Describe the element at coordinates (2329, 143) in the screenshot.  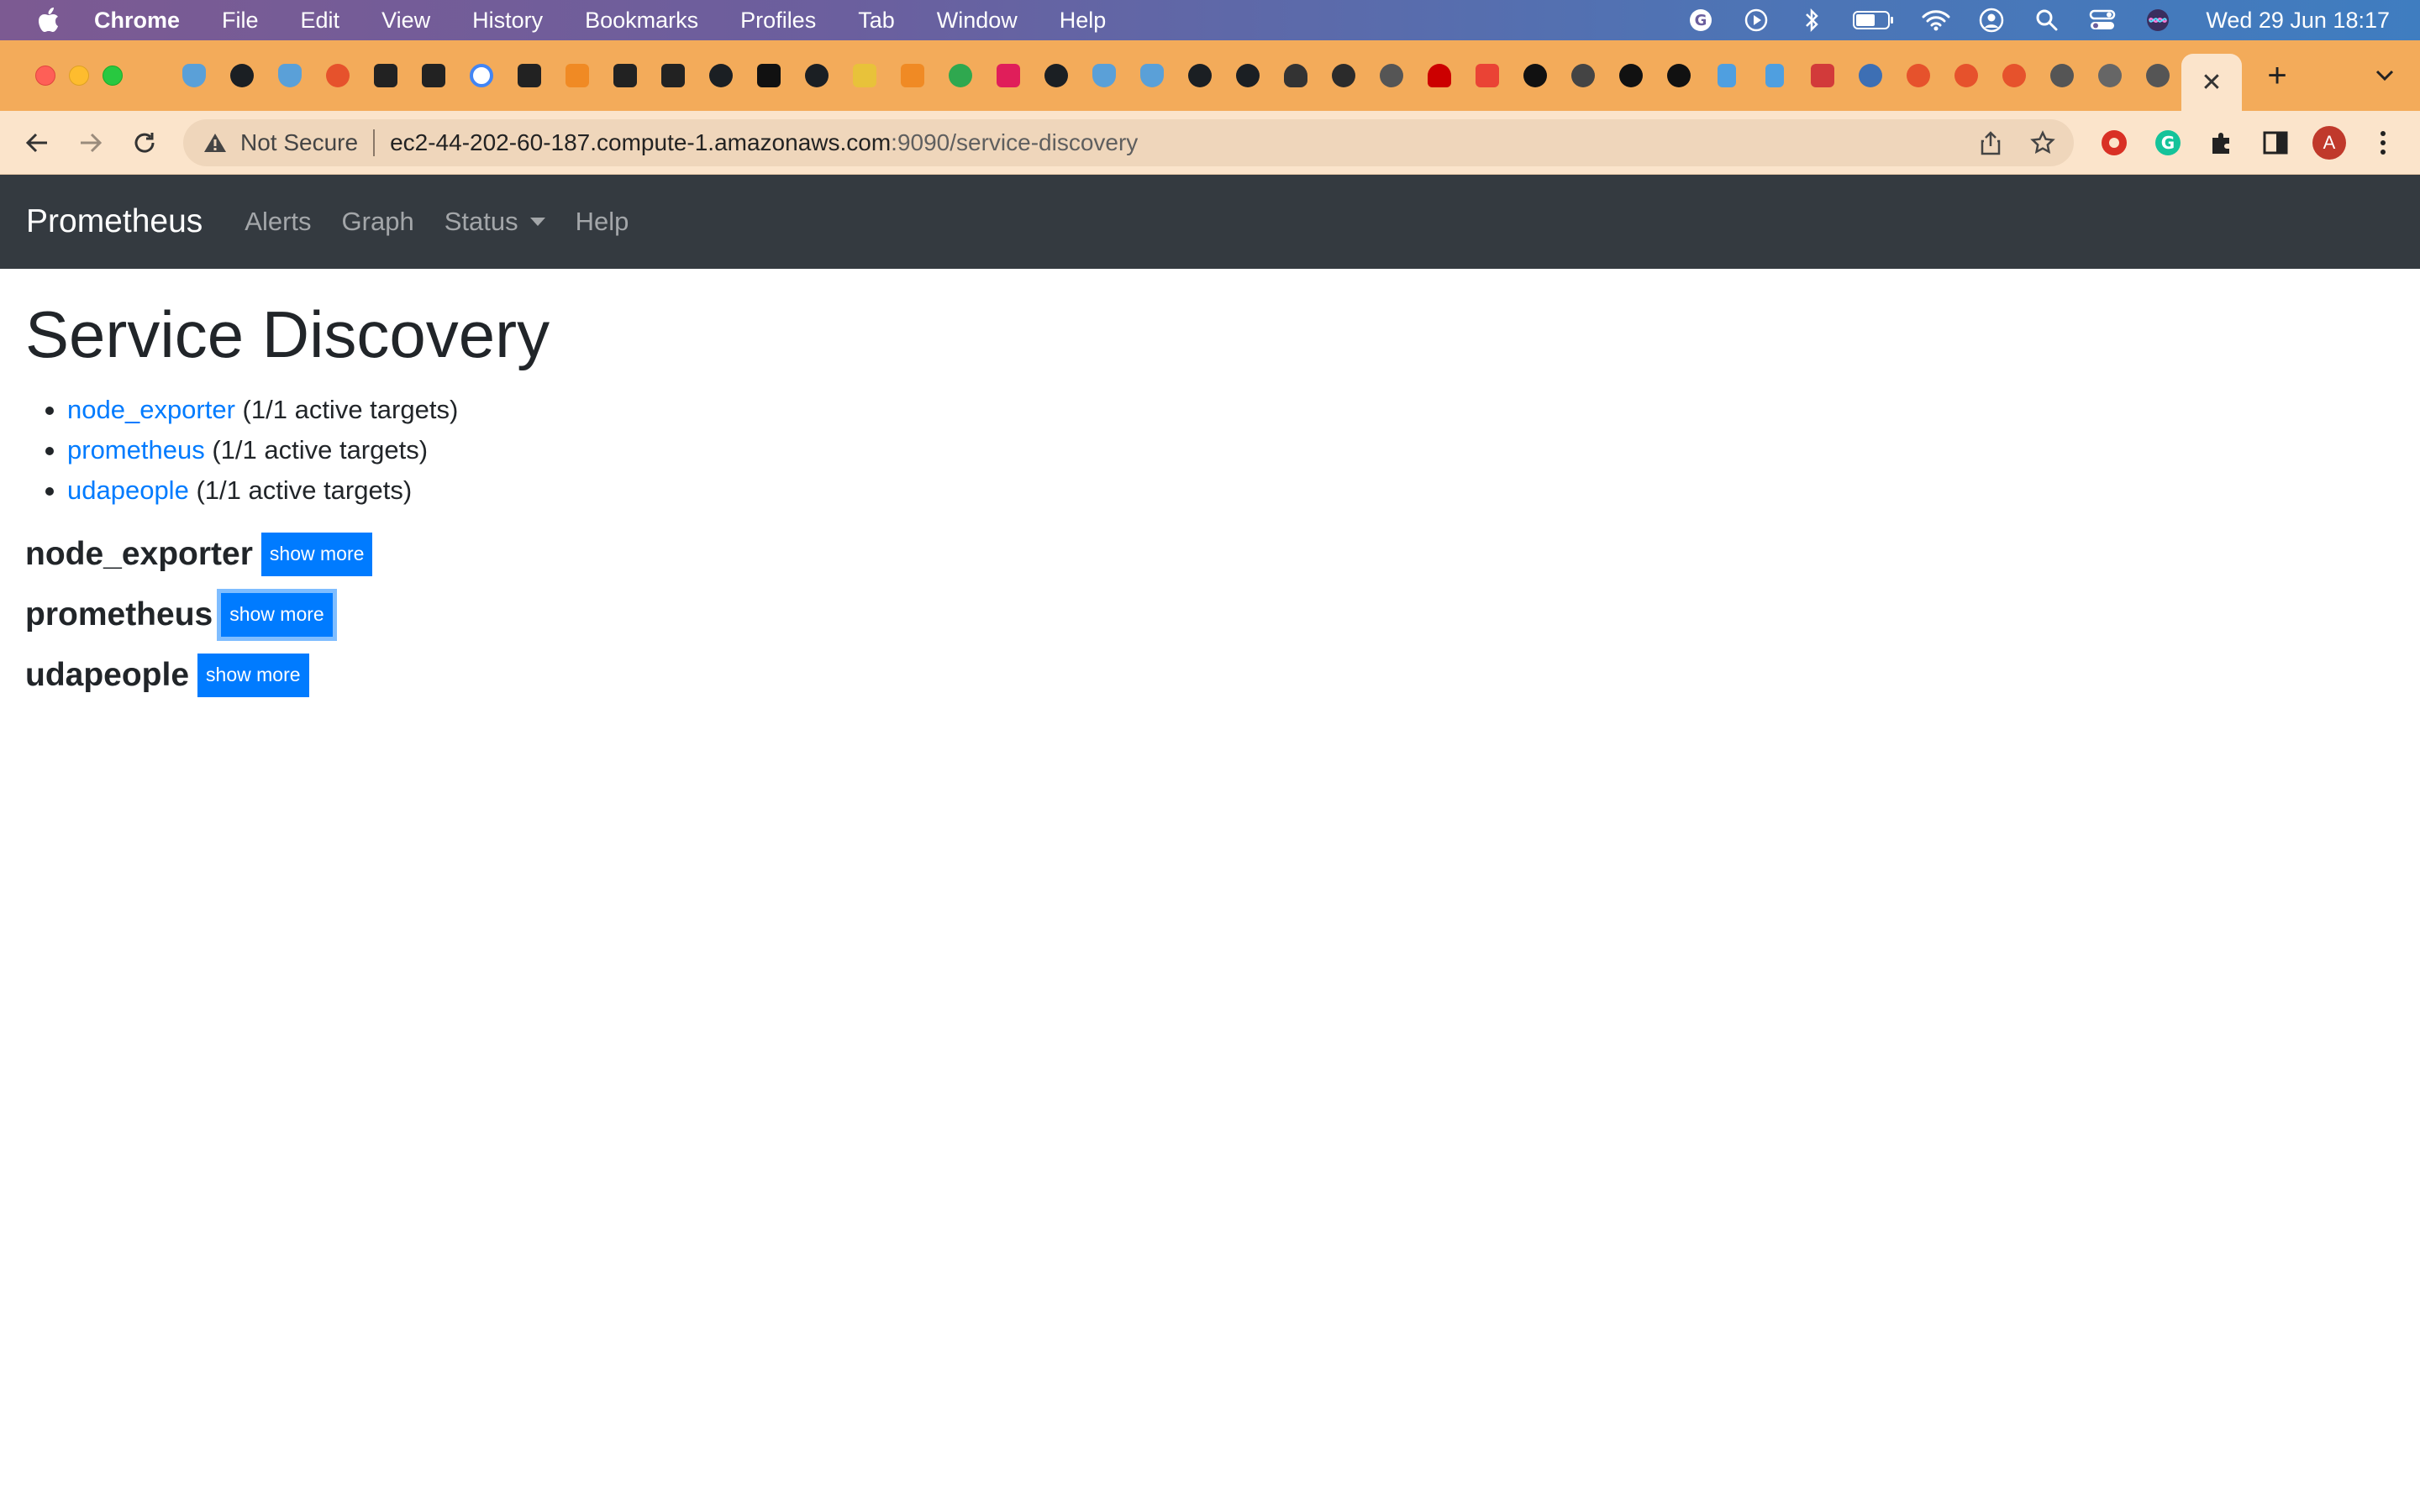
I see `profile-avatar: A` at that location.